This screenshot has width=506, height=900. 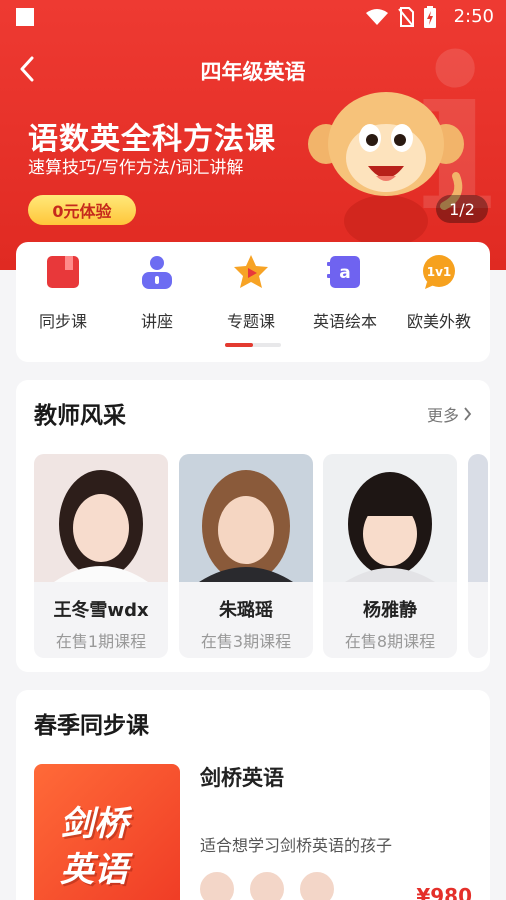 What do you see at coordinates (101, 610) in the screenshot?
I see `teacher-name: 王冬雪wdx` at bounding box center [101, 610].